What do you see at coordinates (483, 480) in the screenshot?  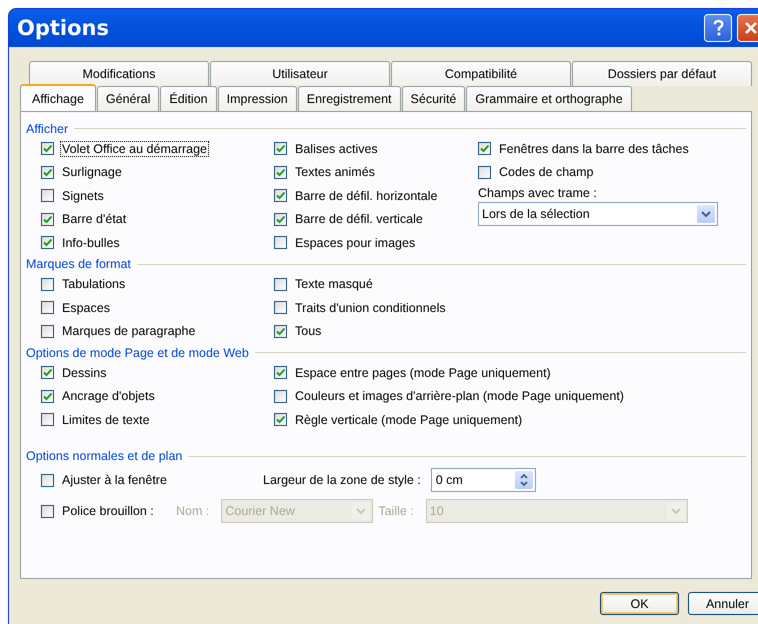 I see `spin-field: 0 cm` at bounding box center [483, 480].